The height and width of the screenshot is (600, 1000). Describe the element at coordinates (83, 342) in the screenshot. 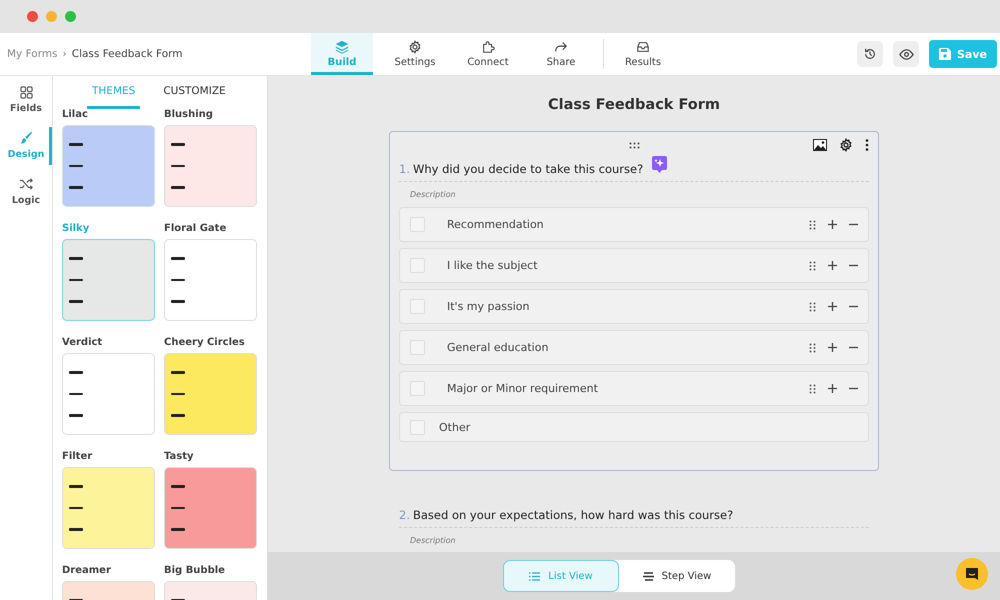

I see `theme-name: Verdict` at that location.